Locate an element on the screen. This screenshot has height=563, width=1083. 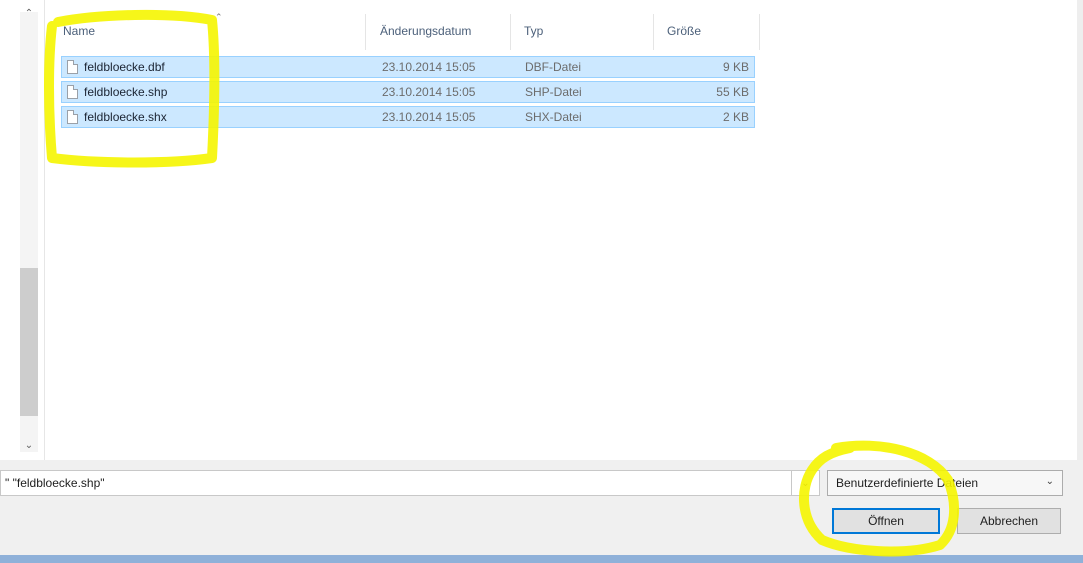
scroll-up-icon: ⌃ is located at coordinates (29, 13).